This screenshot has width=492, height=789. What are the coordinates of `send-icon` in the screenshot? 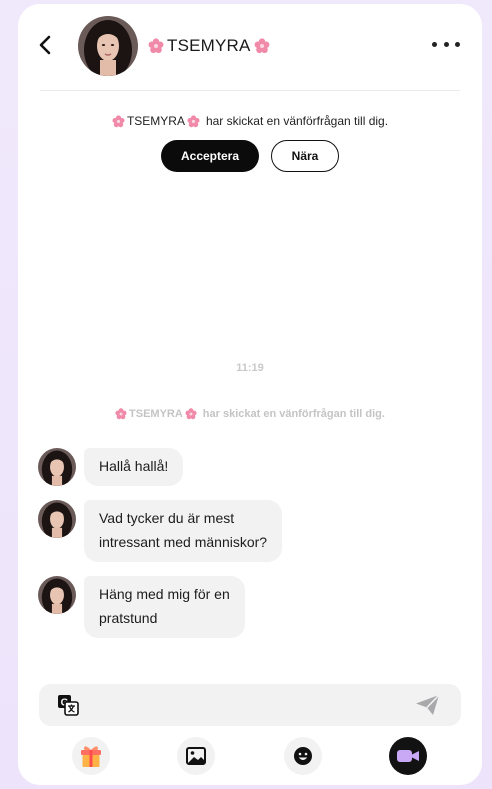 It's located at (428, 704).